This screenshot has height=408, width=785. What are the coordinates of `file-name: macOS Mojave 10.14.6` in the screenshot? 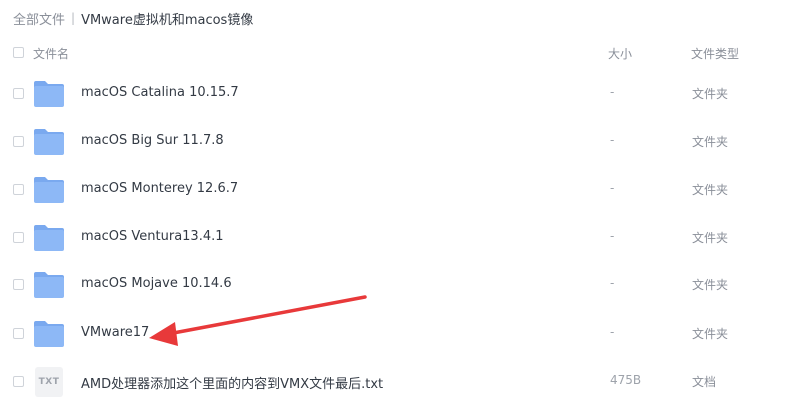 It's located at (156, 283).